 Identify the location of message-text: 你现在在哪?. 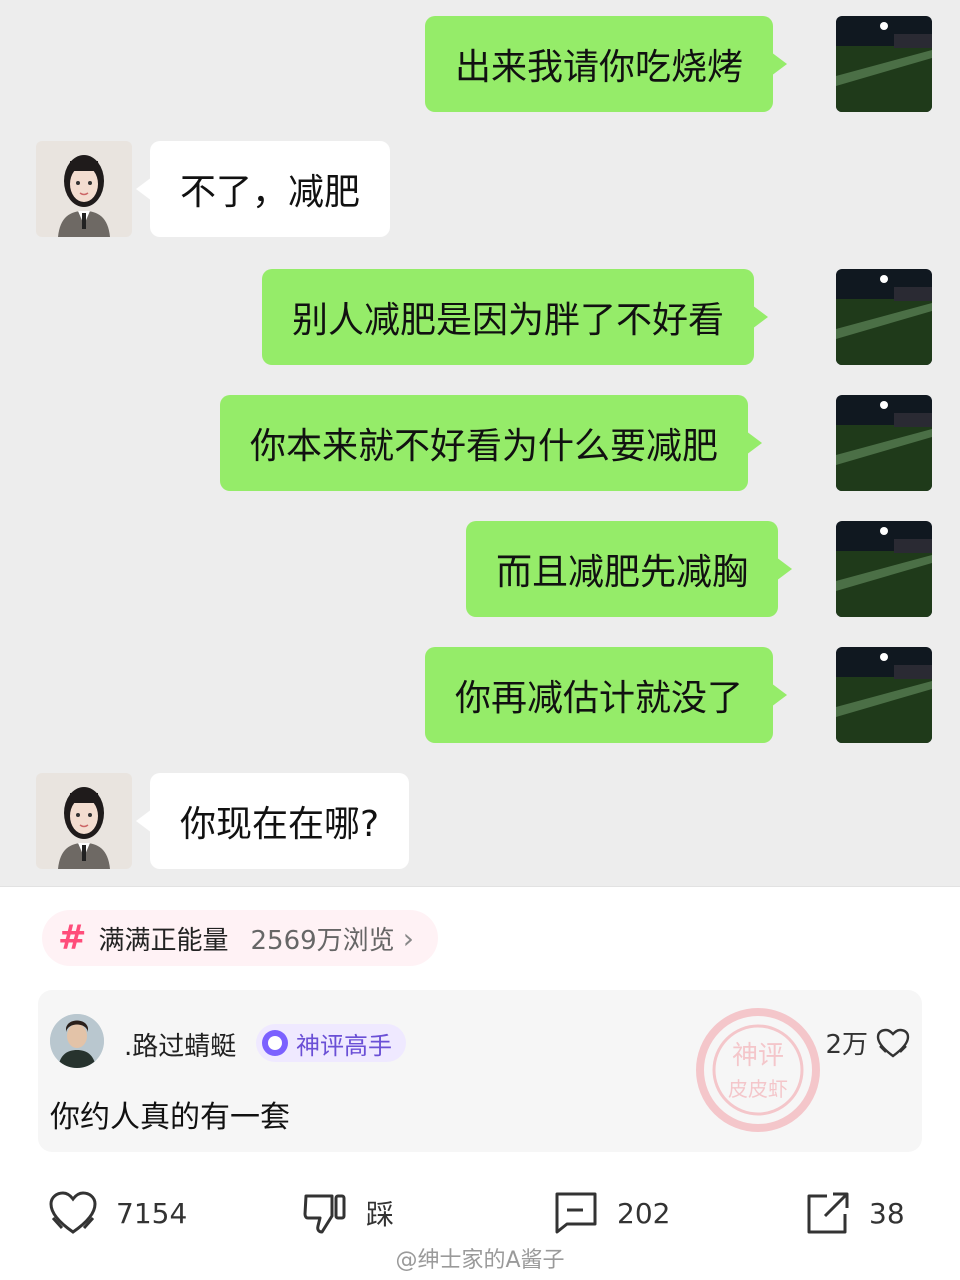
(280, 824).